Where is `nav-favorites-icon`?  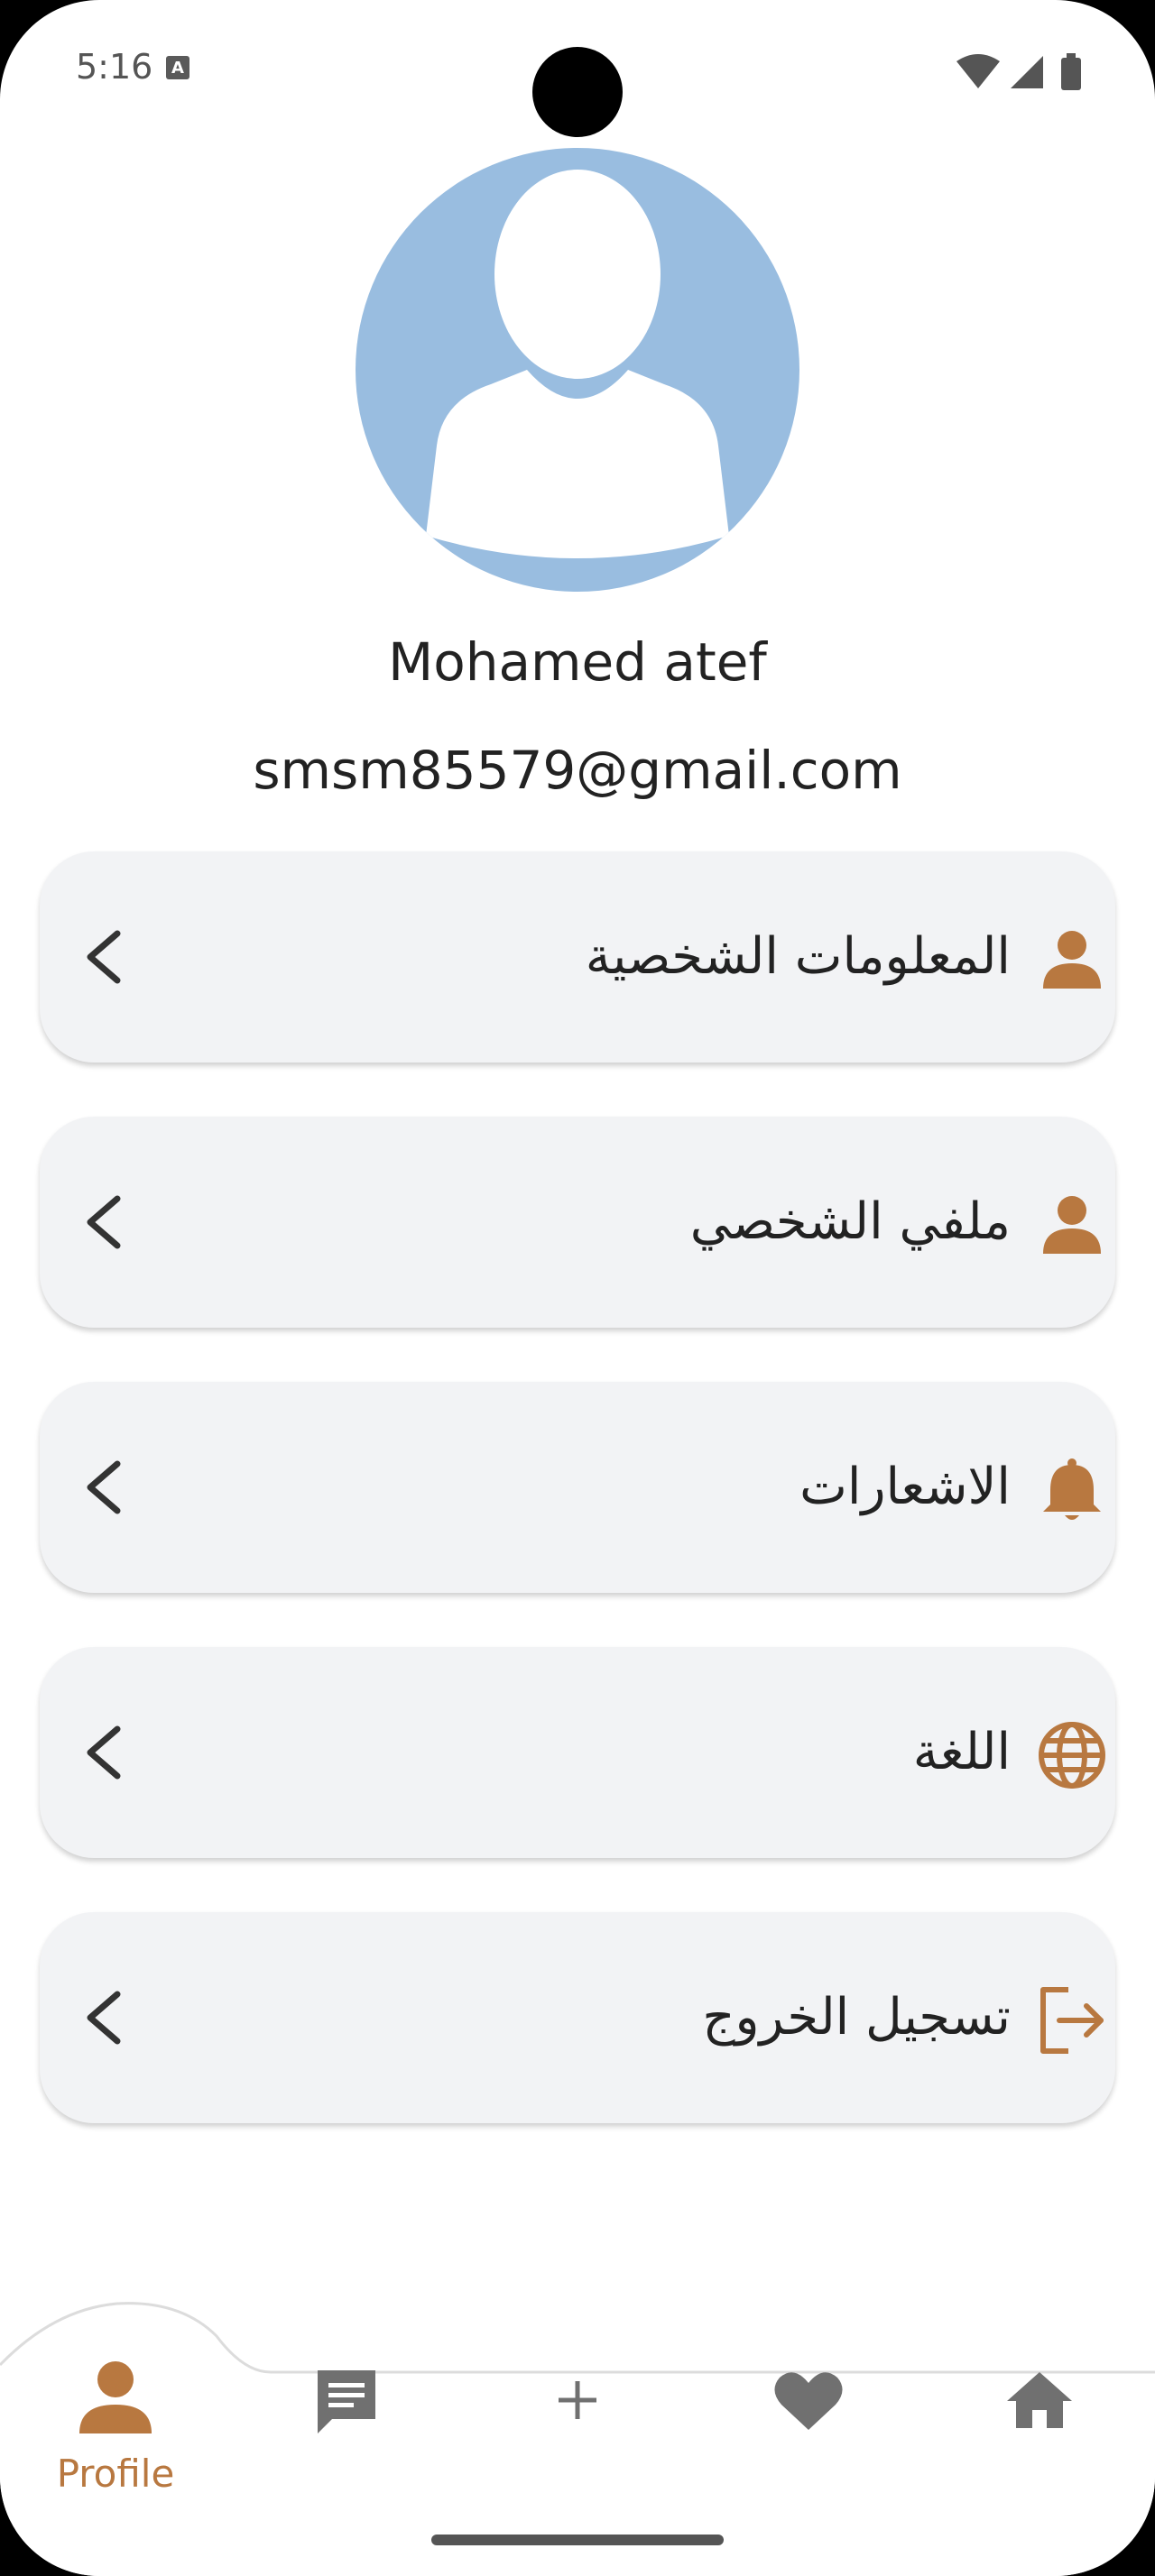 nav-favorites-icon is located at coordinates (808, 2399).